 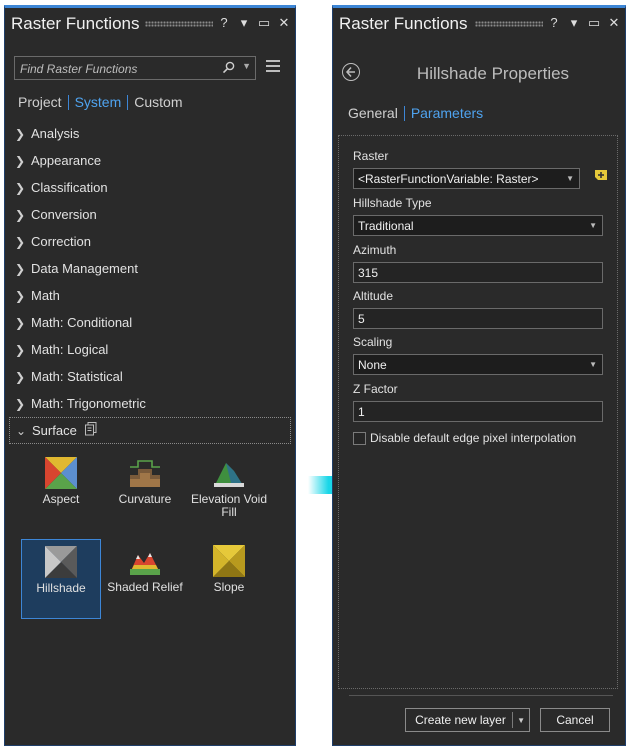 What do you see at coordinates (145, 473) in the screenshot?
I see `curvature-icon` at bounding box center [145, 473].